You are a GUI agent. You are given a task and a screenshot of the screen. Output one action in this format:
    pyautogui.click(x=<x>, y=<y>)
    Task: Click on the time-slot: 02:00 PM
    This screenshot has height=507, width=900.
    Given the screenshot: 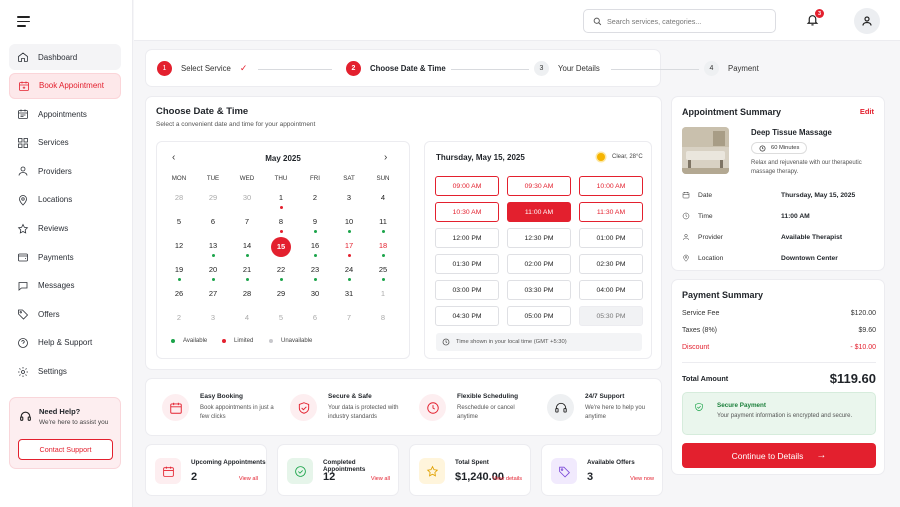 What is the action you would take?
    pyautogui.click(x=539, y=264)
    